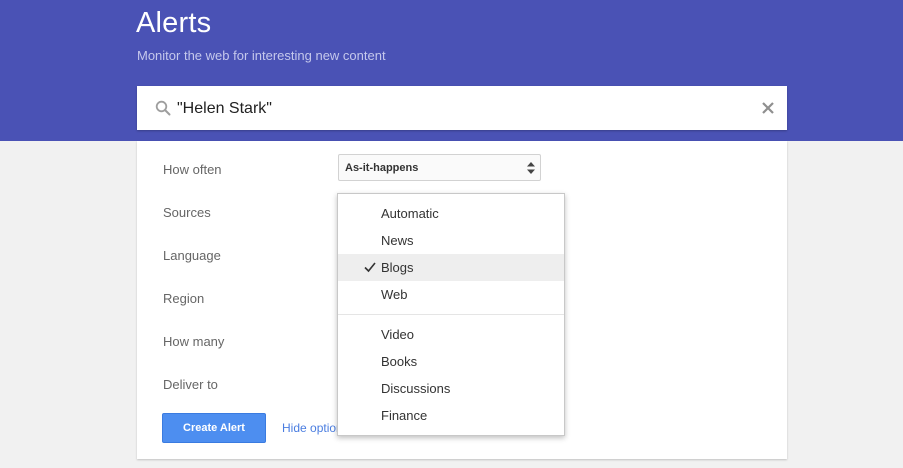 The height and width of the screenshot is (468, 903). What do you see at coordinates (451, 213) in the screenshot?
I see `dropdown-item-automatic: Automatic` at bounding box center [451, 213].